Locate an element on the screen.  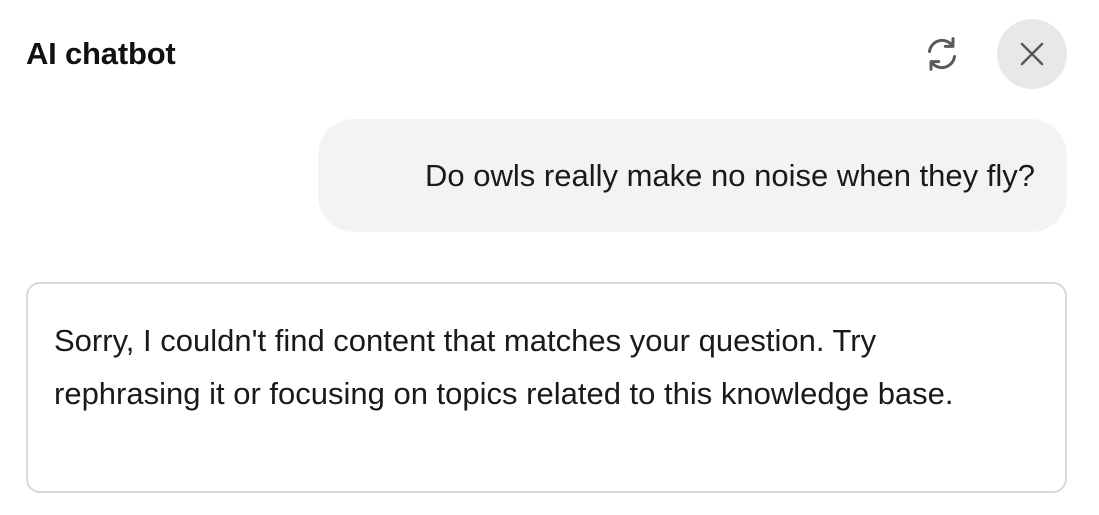
close-icon is located at coordinates (1032, 54).